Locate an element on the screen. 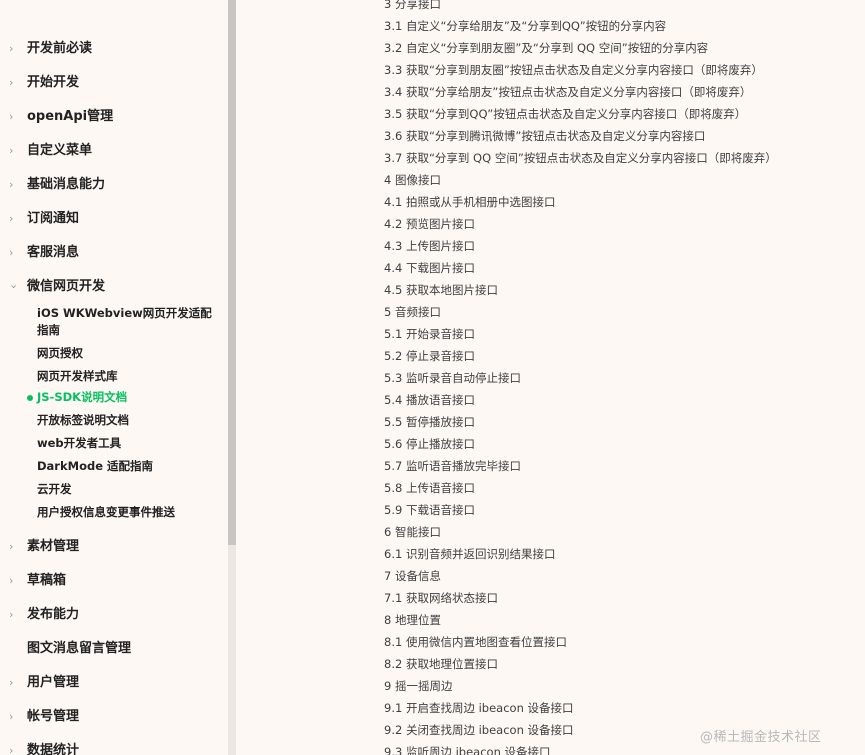 The image size is (865, 755). toc-link: 7.1 获取网络状态接口 is located at coordinates (441, 598).